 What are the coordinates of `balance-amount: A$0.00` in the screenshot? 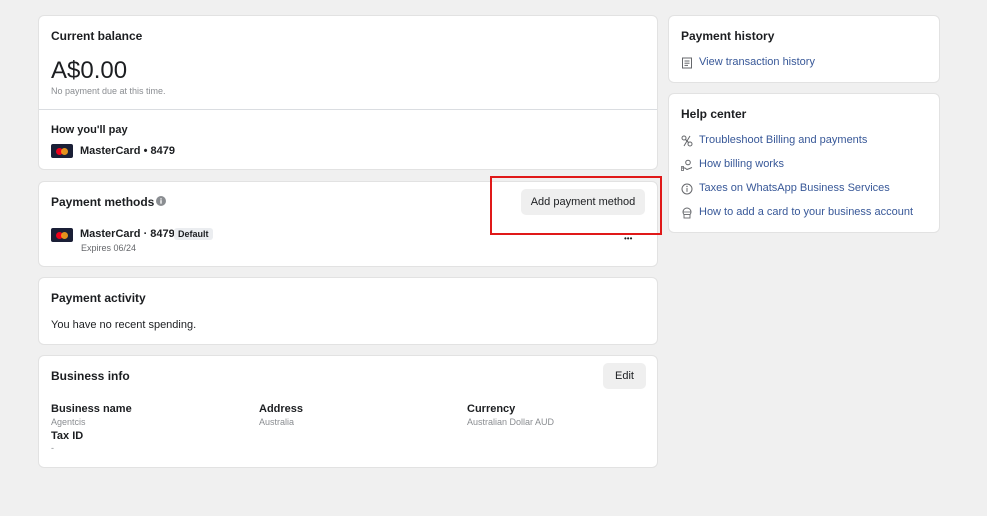 It's located at (89, 70).